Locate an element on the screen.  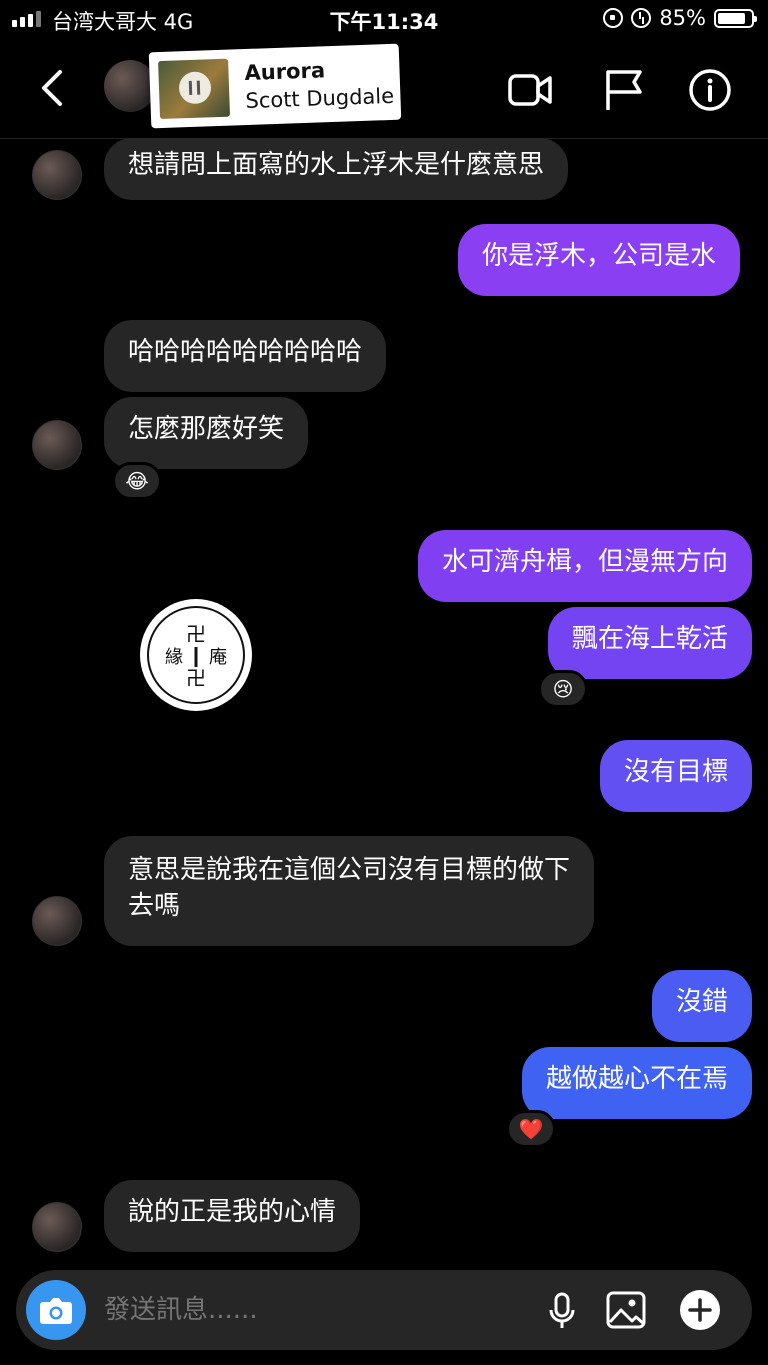
seal-char-left: 緣 is located at coordinates (174, 657).